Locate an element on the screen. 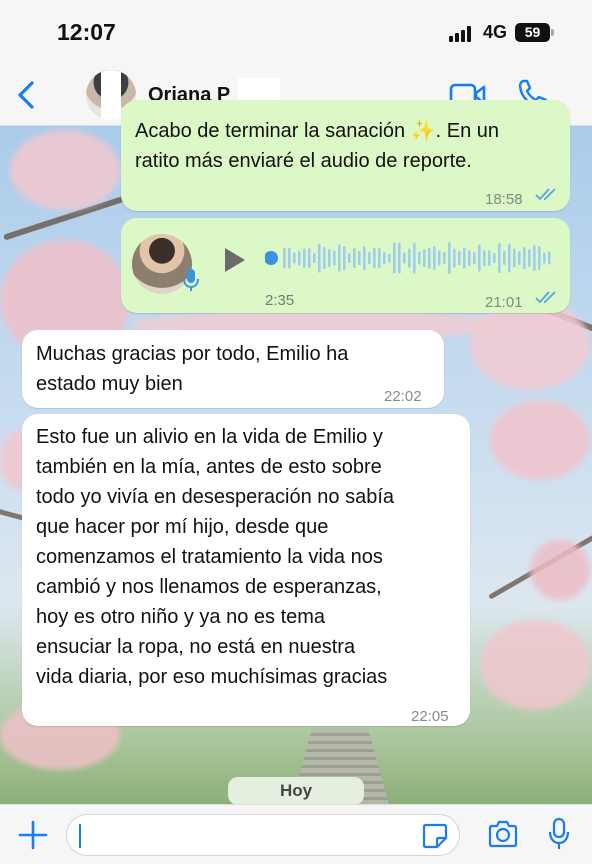 The width and height of the screenshot is (592, 864). text-caret is located at coordinates (80, 836).